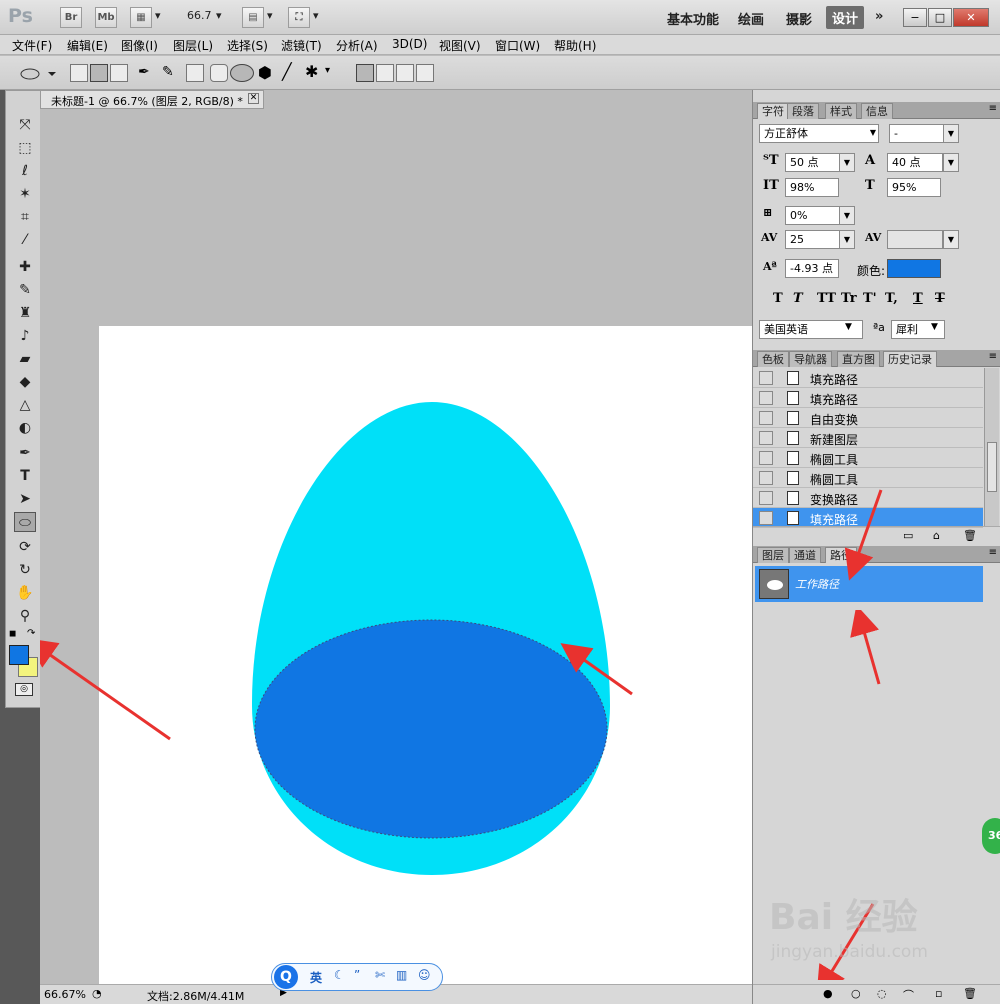 The image size is (1000, 1004). Describe the element at coordinates (914, 187) in the screenshot. I see `horizontal-scale-field: 95%` at that location.